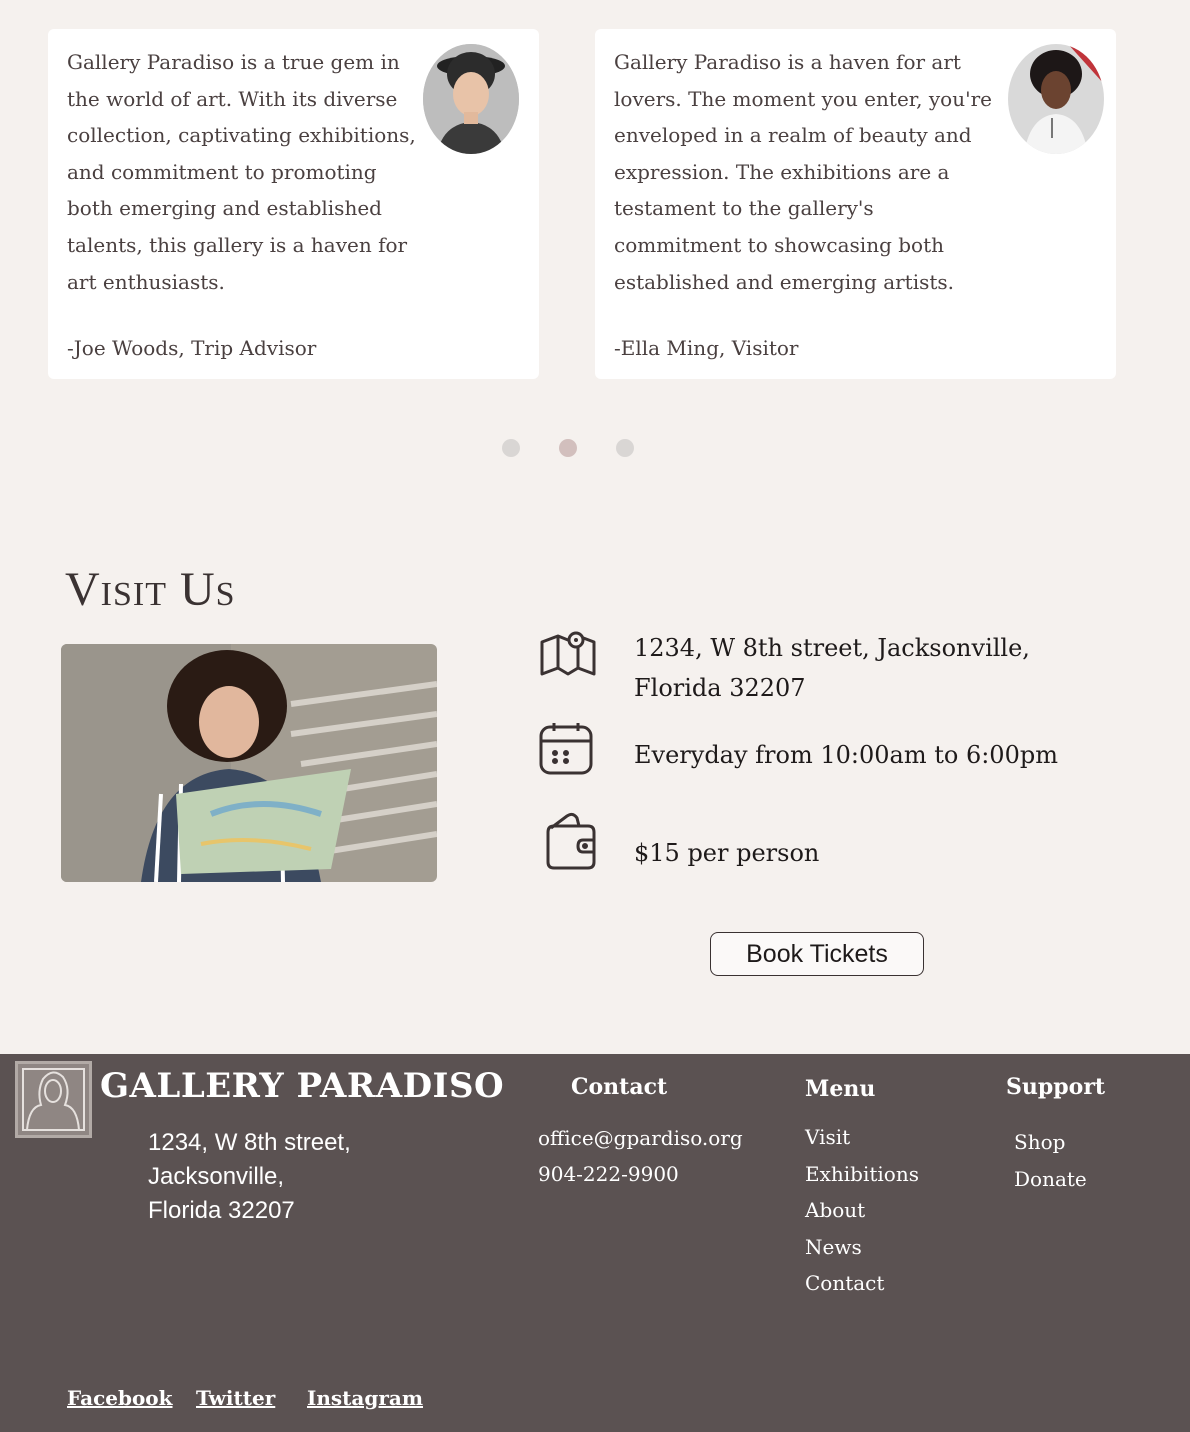 Image resolution: width=1190 pixels, height=1432 pixels. What do you see at coordinates (192, 348) in the screenshot?
I see `testimonial-author: -Joe Woods, Trip Advisor` at bounding box center [192, 348].